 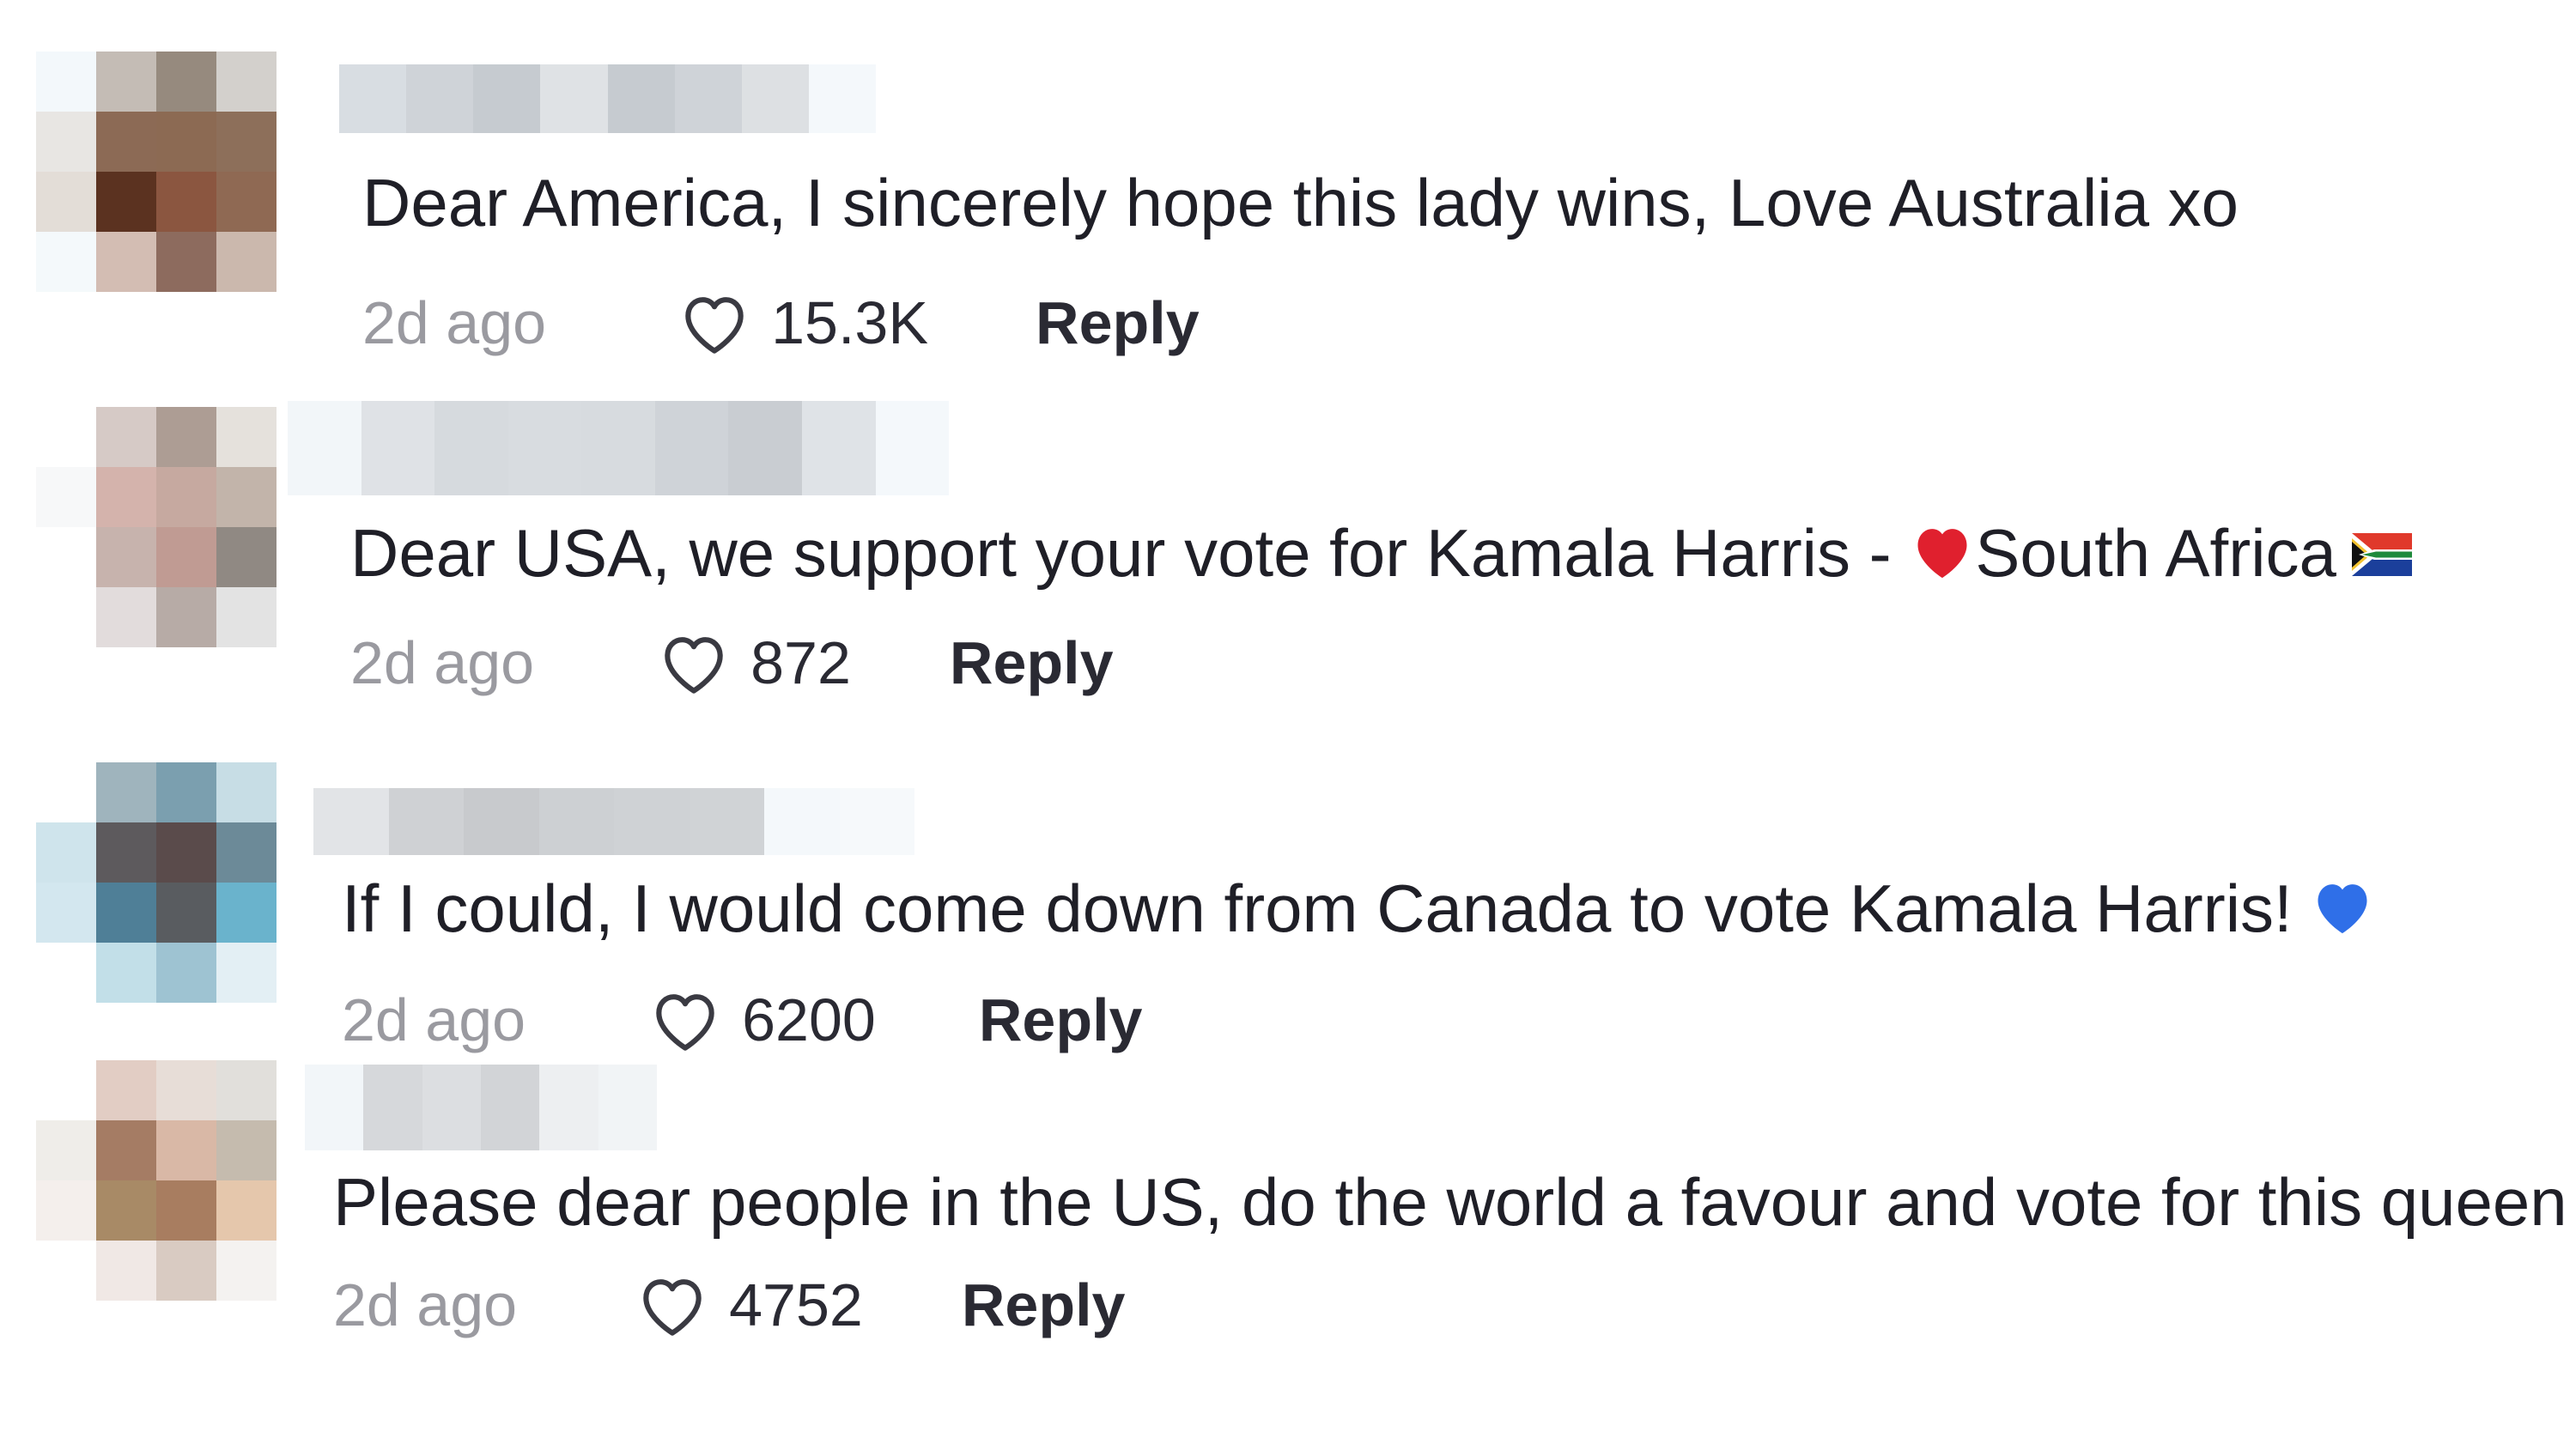 I want to click on comment-text-part: South Africa, so click(x=2156, y=553).